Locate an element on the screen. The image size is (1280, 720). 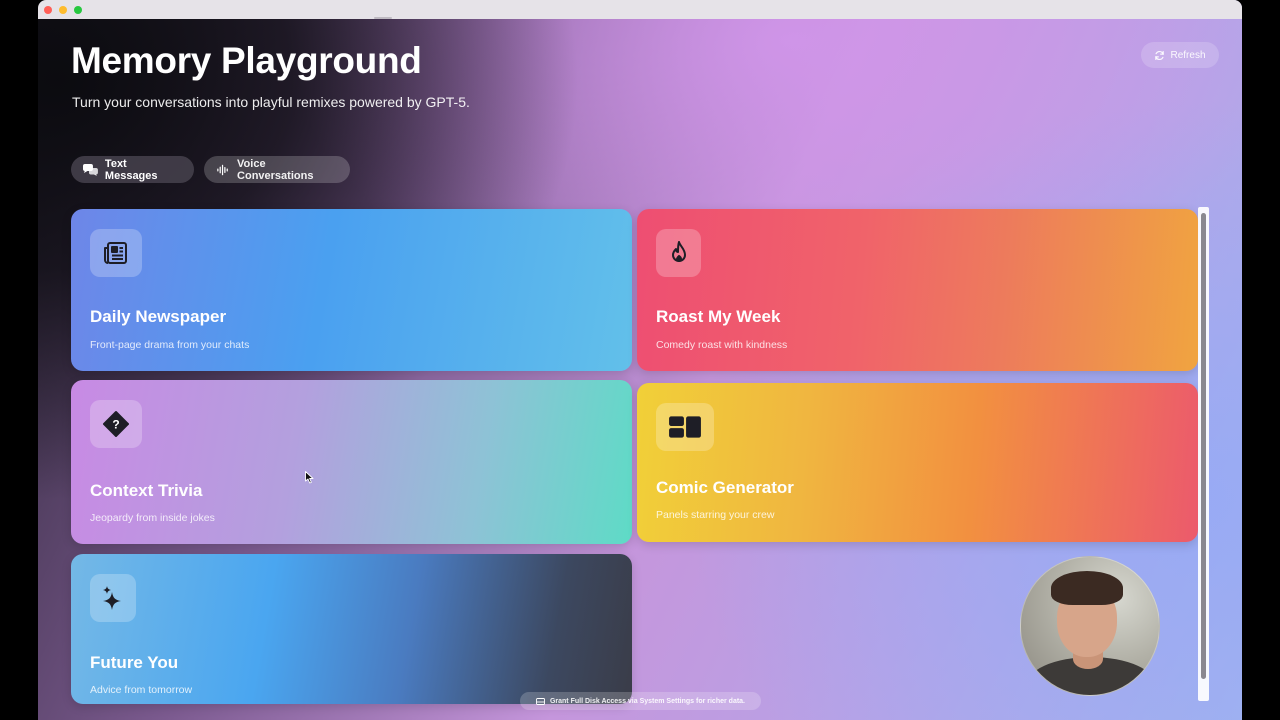
drive-icon is located at coordinates (540, 701).